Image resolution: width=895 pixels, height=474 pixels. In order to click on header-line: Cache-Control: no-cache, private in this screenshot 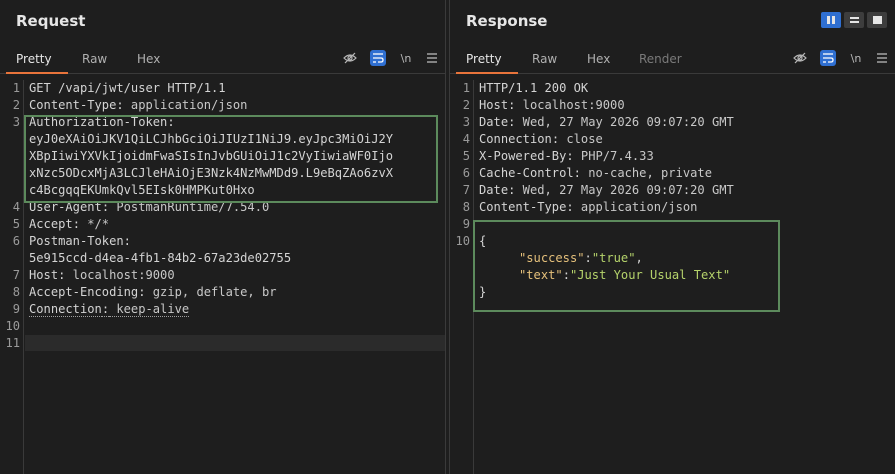, I will do `click(595, 173)`.